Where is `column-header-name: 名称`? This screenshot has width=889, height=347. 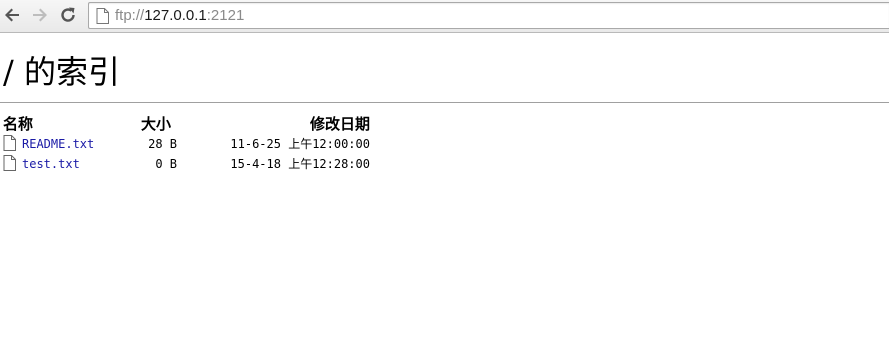
column-header-name: 名称 is located at coordinates (68, 124).